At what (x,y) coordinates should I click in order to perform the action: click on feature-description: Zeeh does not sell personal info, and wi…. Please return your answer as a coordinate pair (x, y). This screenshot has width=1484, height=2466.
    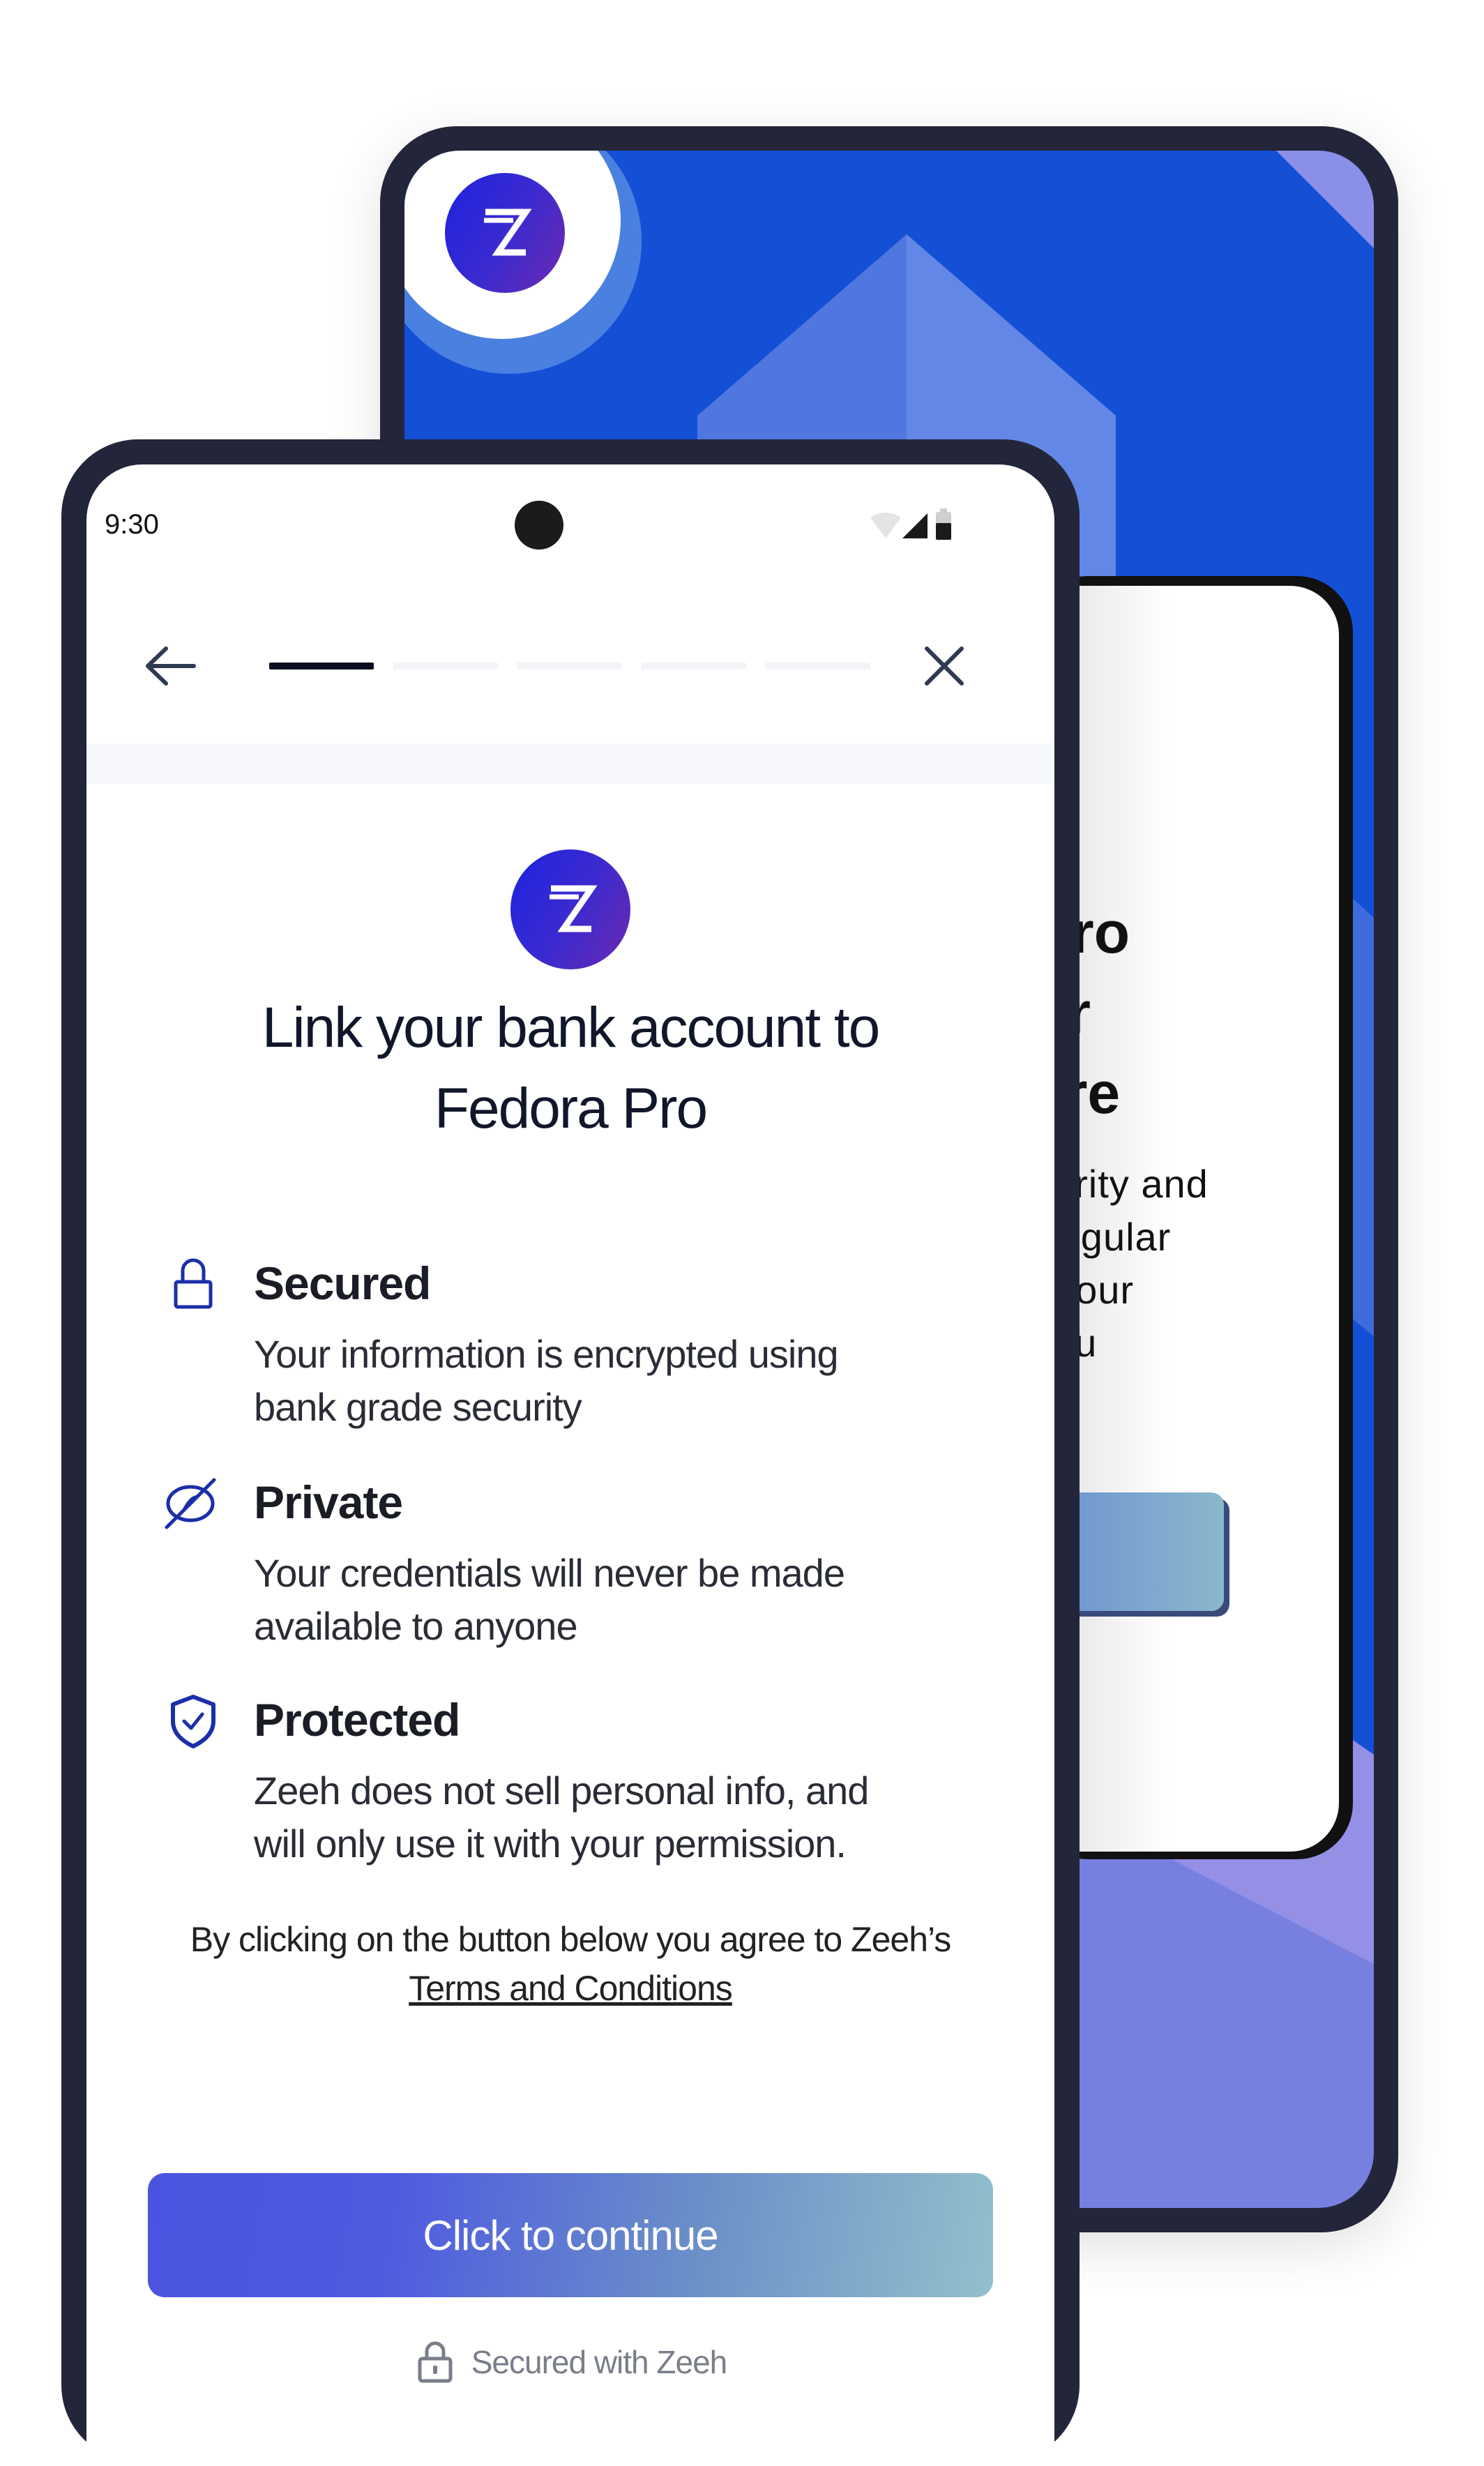
    Looking at the image, I should click on (602, 1817).